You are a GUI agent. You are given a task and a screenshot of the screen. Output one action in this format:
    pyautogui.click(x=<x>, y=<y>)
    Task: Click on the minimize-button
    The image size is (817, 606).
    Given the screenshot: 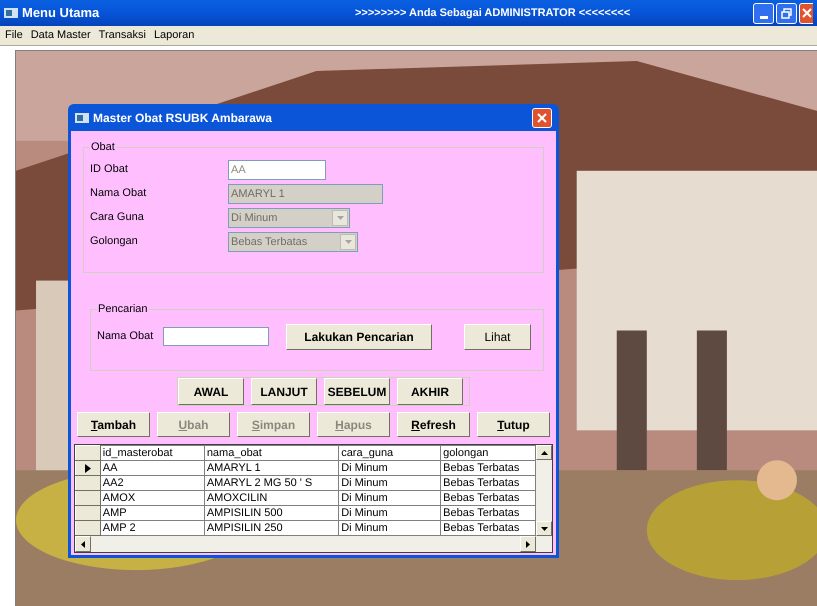 What is the action you would take?
    pyautogui.click(x=763, y=13)
    